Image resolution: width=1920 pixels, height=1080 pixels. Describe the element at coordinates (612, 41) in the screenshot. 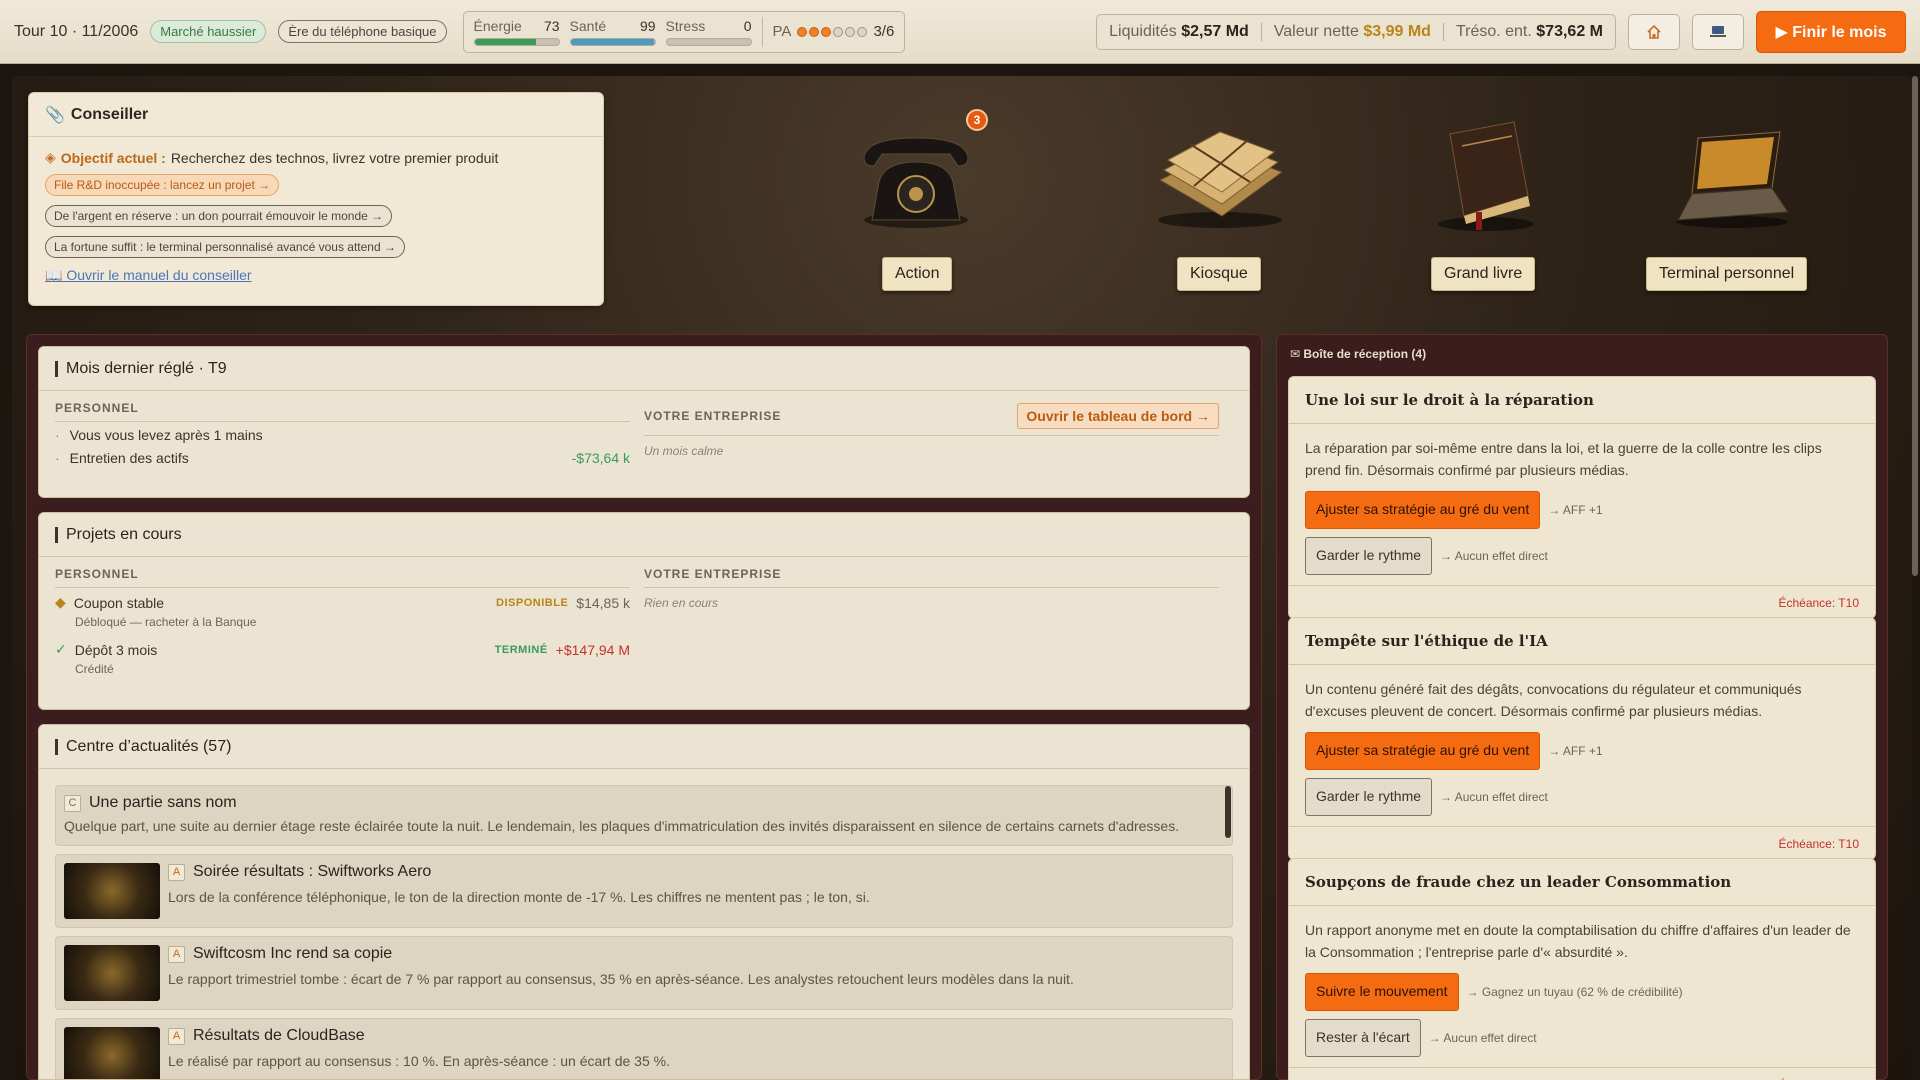

I see `health-bar` at that location.